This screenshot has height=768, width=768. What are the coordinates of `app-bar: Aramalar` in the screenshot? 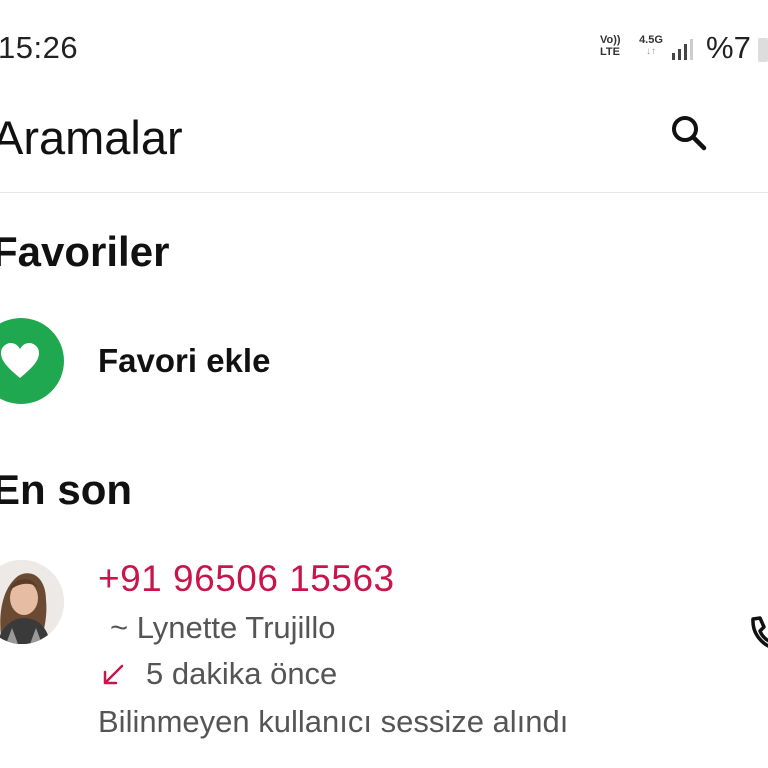 It's located at (384, 144).